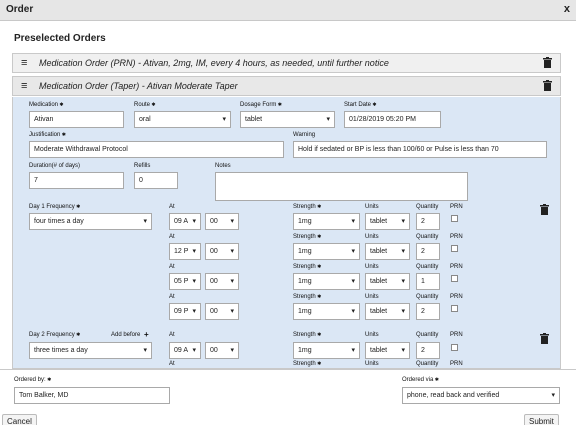  What do you see at coordinates (90, 350) in the screenshot?
I see `day2-frequency-select: three times a day` at bounding box center [90, 350].